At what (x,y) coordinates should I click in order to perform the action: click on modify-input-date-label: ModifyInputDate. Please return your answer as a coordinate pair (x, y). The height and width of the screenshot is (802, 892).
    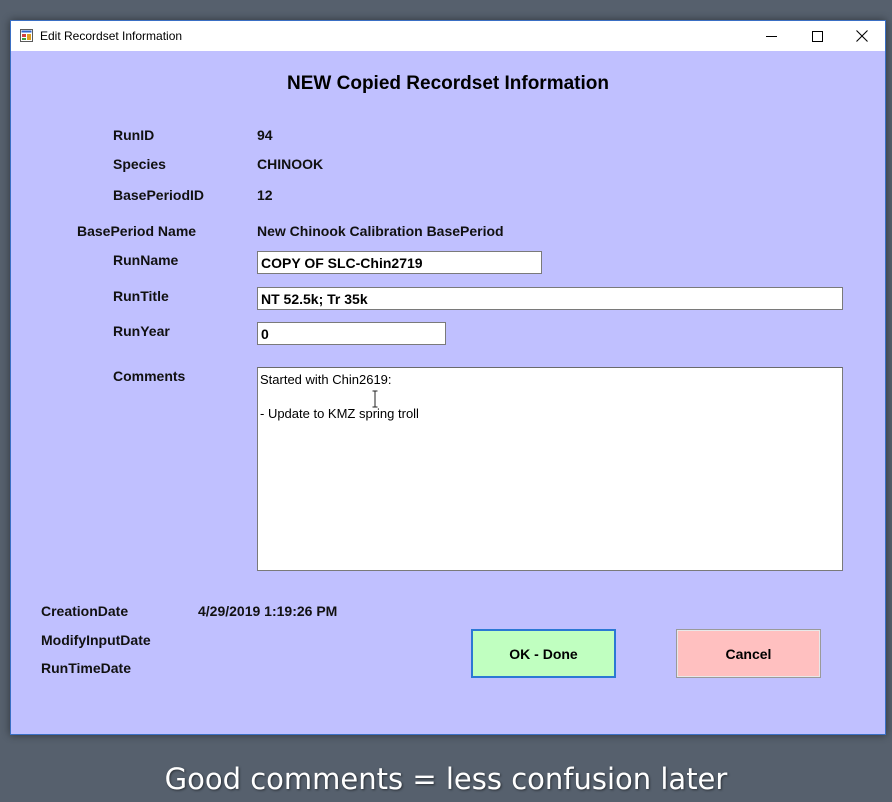
    Looking at the image, I should click on (96, 640).